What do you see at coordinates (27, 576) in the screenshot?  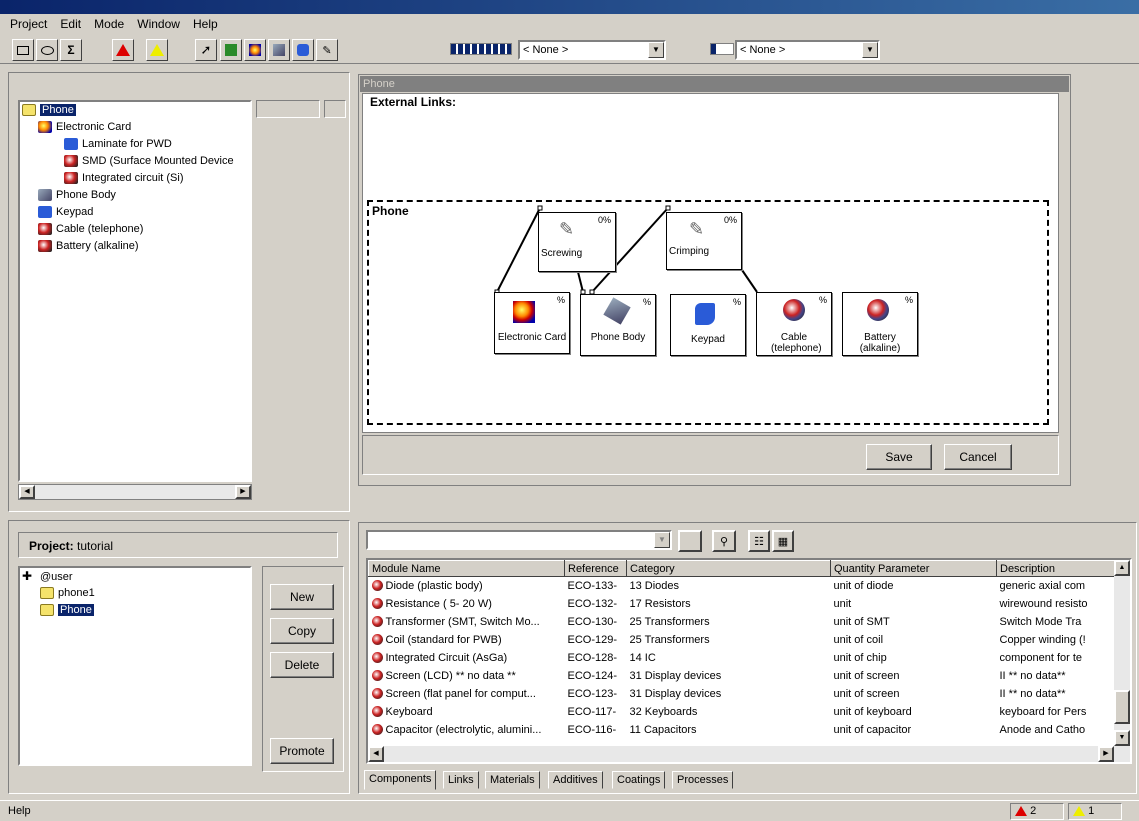 I see `user-icon: ✚` at bounding box center [27, 576].